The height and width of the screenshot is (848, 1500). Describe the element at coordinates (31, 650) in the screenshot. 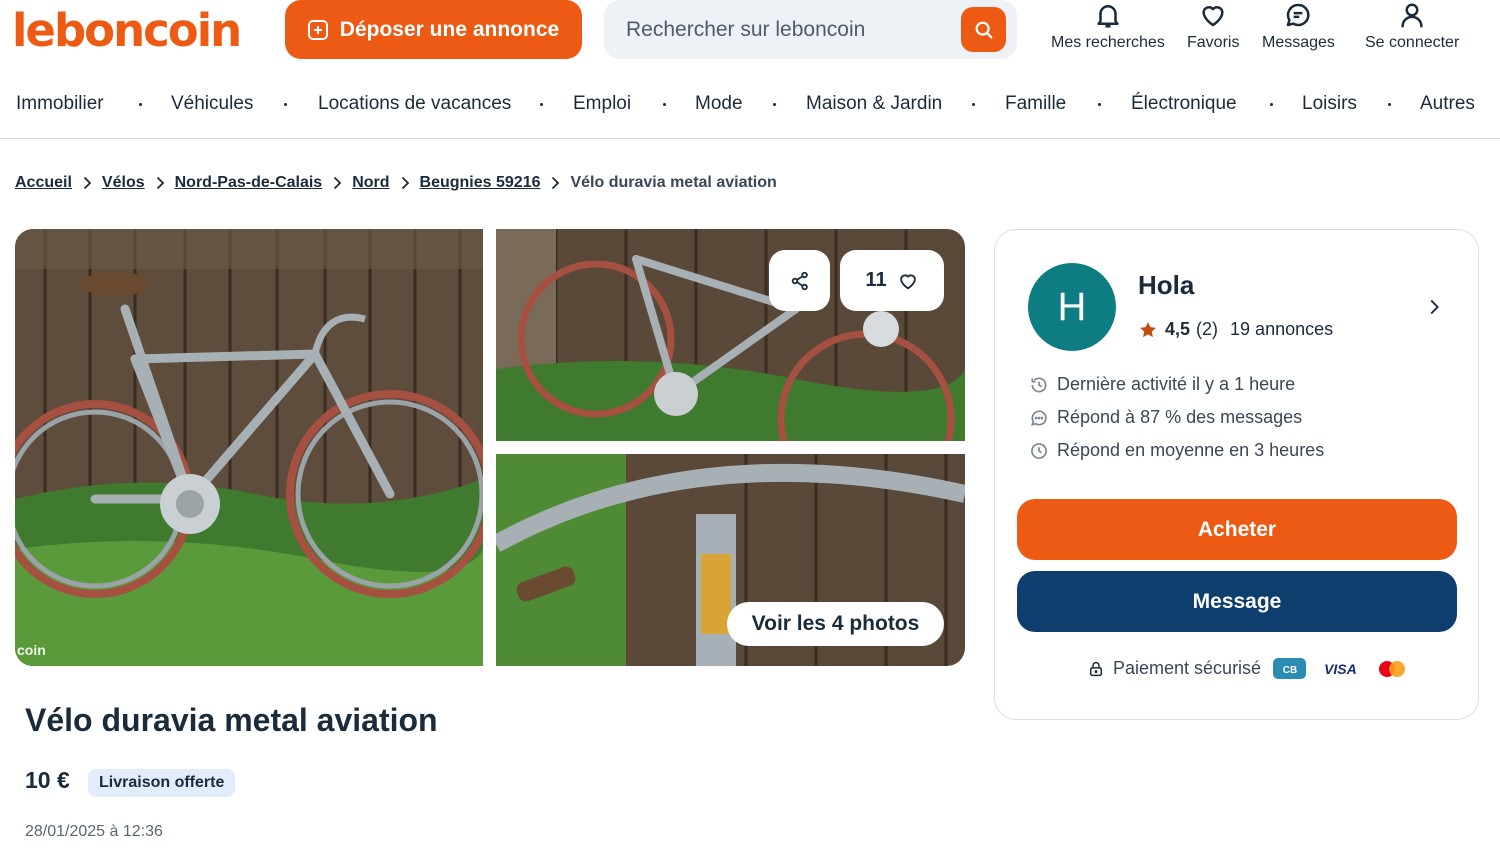

I see `photo-watermark: coin` at that location.